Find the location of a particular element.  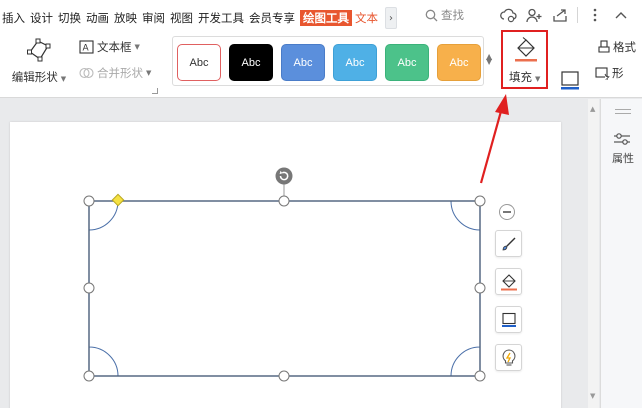

resize-handle-right is located at coordinates (480, 288).